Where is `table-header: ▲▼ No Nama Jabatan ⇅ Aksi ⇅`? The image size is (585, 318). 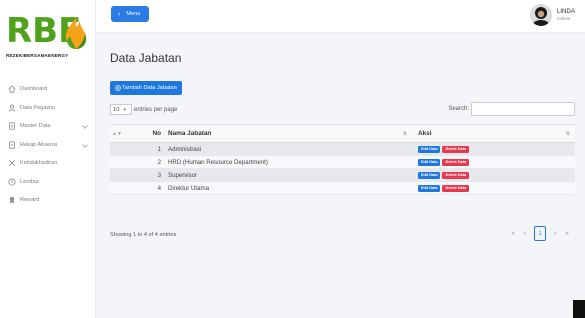
table-header: ▲▼ No Nama Jabatan ⇅ Aksi ⇅ is located at coordinates (342, 134).